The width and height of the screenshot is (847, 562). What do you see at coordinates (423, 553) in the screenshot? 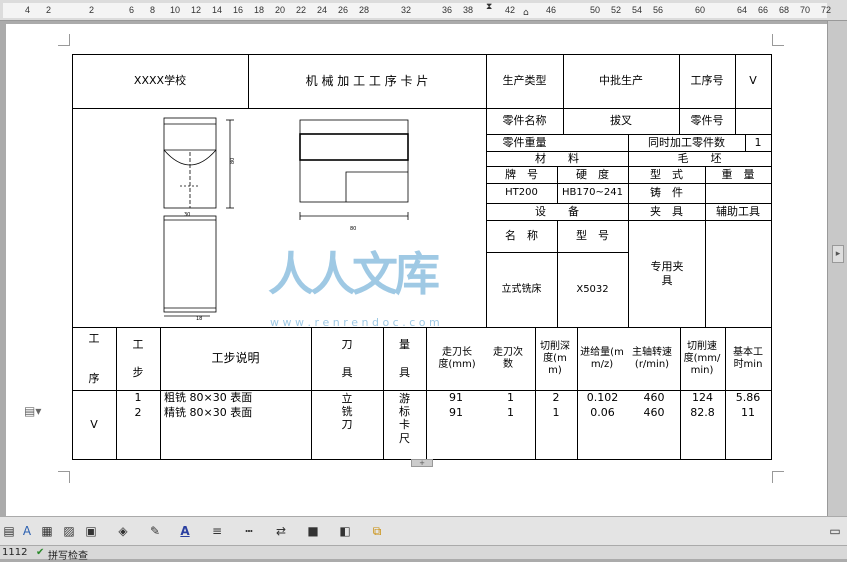
I see `status-bar: 1112 ✔ 拼写检查` at bounding box center [423, 553].